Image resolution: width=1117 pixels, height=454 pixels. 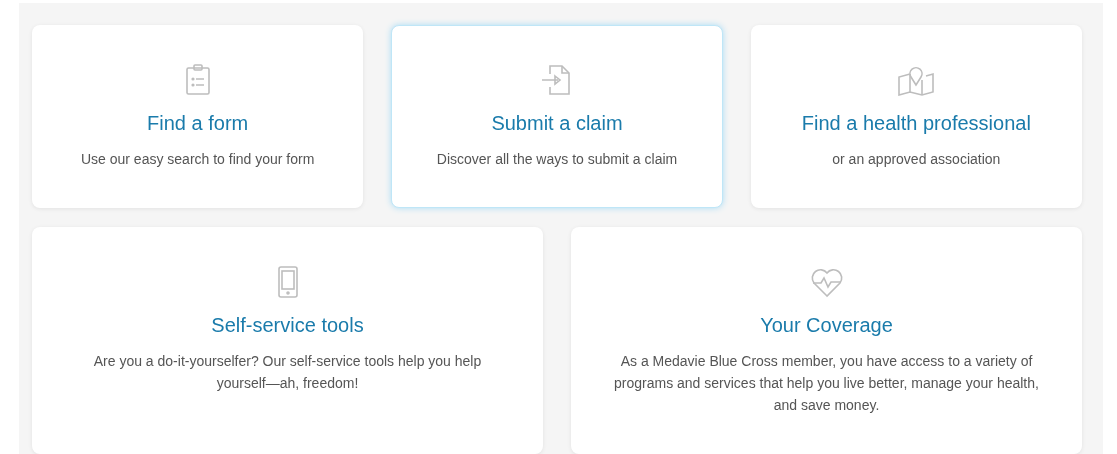 What do you see at coordinates (916, 123) in the screenshot?
I see `card-title: Find a health professional` at bounding box center [916, 123].